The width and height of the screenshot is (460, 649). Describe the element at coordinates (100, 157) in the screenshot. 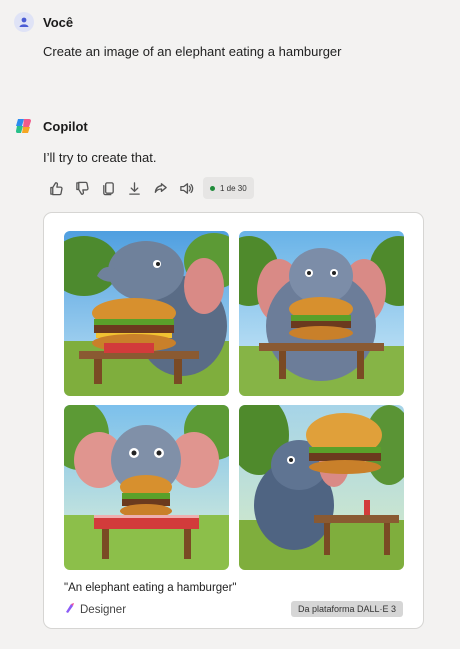

I see `bot-message-text: I’ll try to create that.` at that location.